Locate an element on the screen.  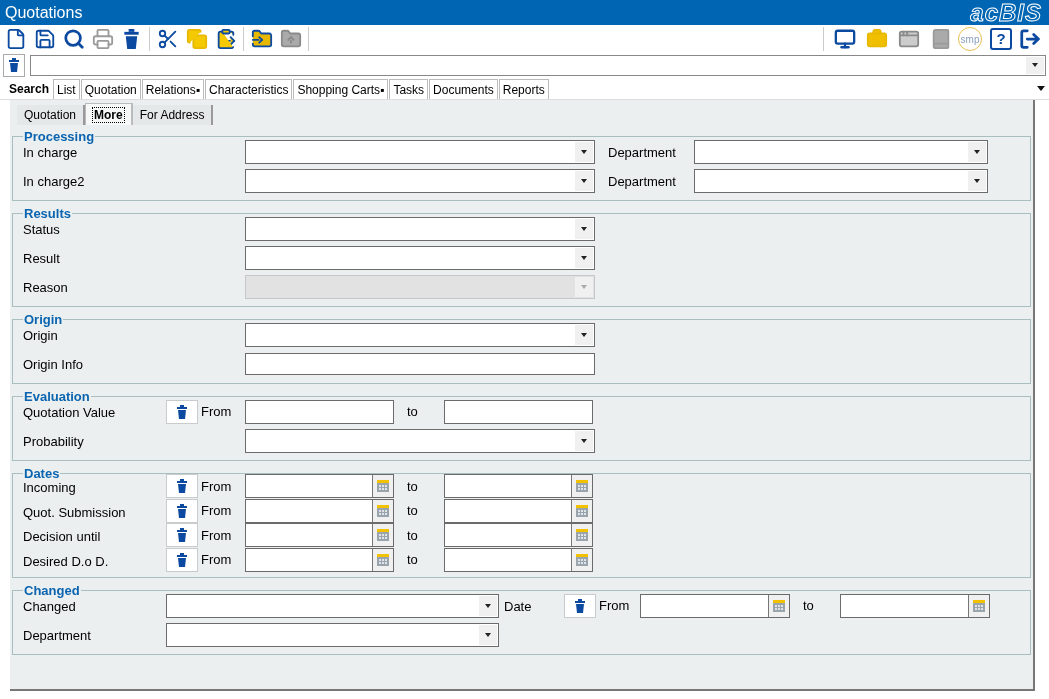
section-title: Changed is located at coordinates (52, 590).